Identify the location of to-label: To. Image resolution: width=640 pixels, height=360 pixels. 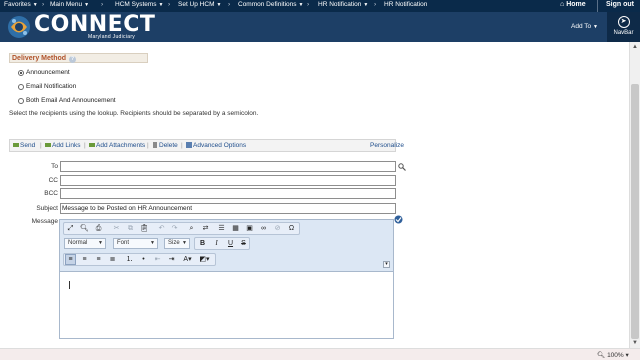
(54, 166).